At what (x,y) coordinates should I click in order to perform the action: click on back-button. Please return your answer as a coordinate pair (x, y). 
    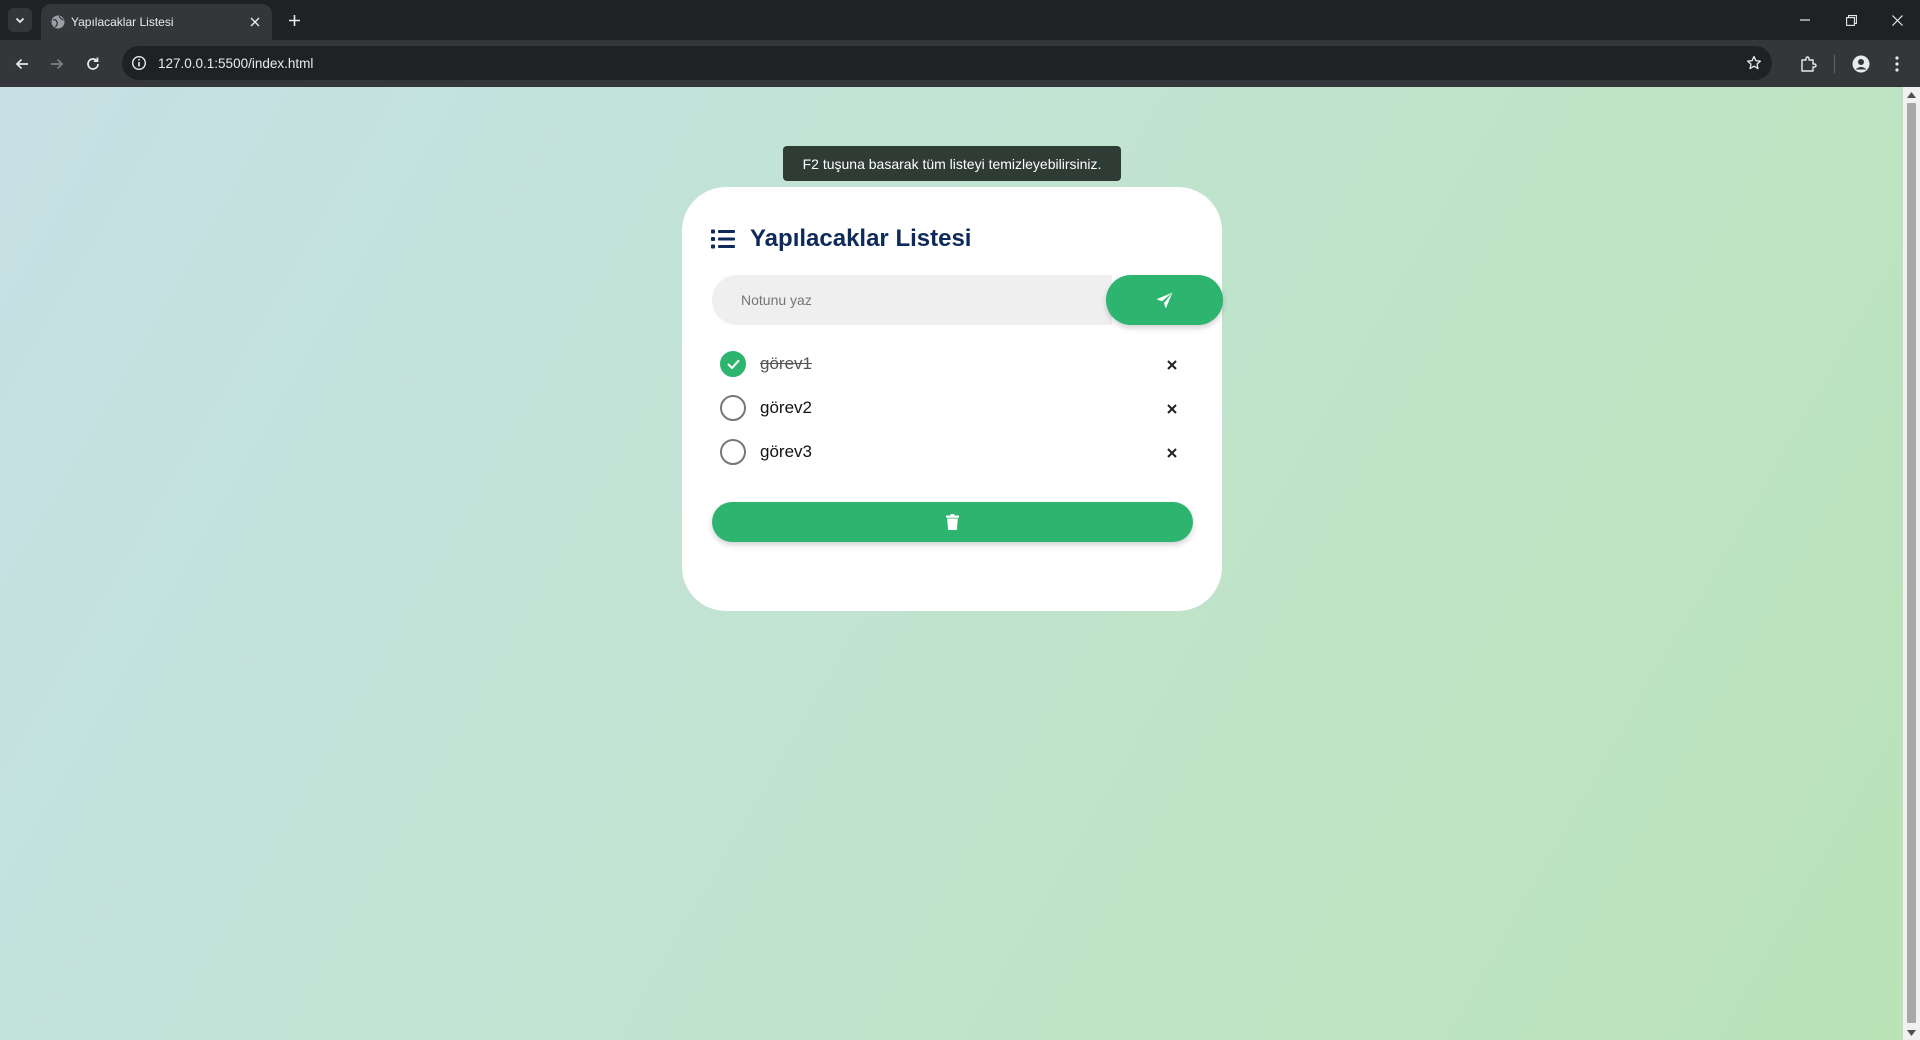
    Looking at the image, I should click on (22, 64).